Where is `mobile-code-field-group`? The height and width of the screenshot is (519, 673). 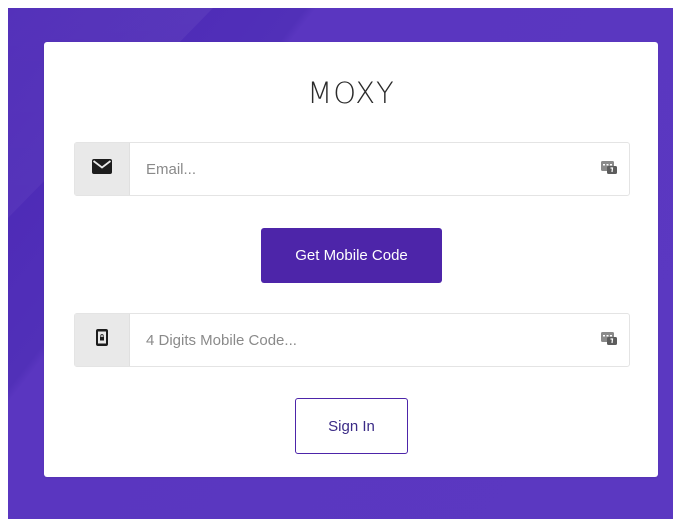
mobile-code-field-group is located at coordinates (352, 340).